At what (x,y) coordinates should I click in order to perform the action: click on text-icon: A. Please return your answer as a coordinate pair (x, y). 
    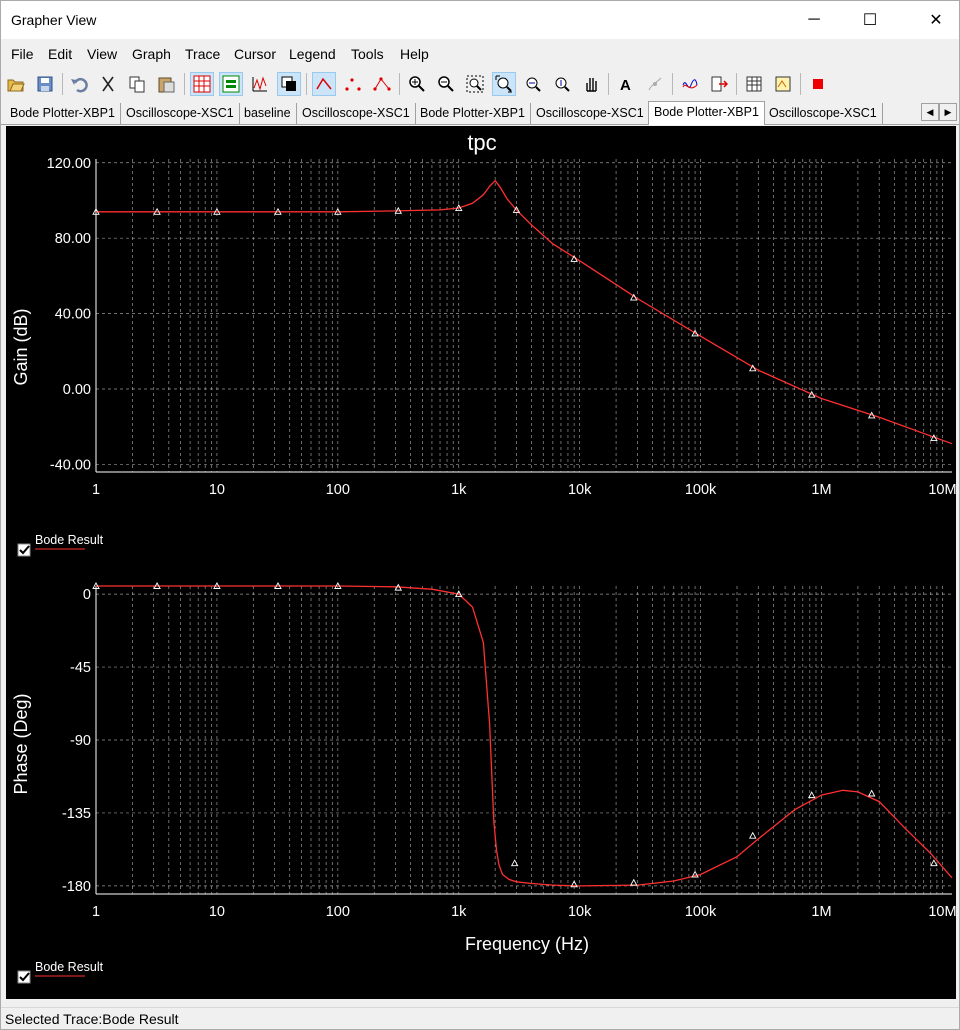
    Looking at the image, I should click on (626, 84).